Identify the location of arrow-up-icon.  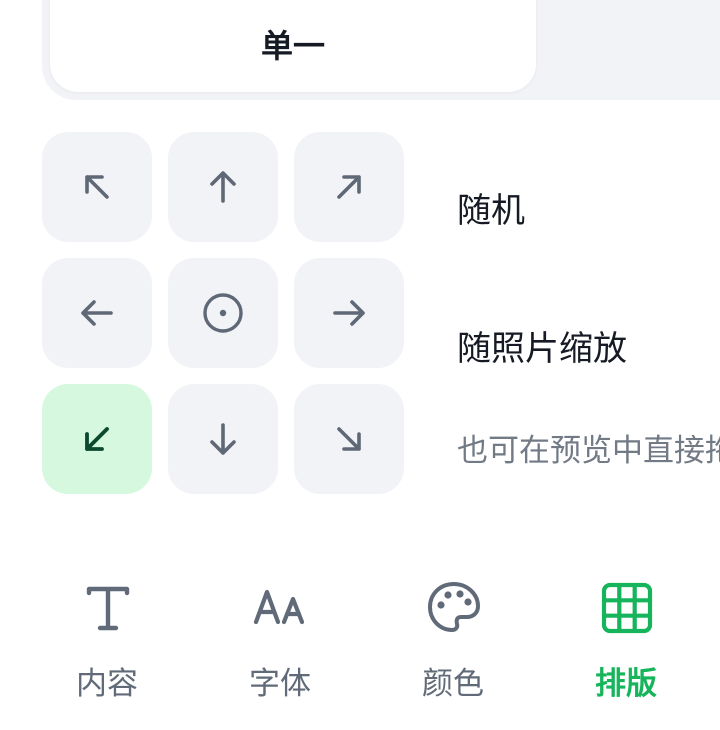
(223, 187).